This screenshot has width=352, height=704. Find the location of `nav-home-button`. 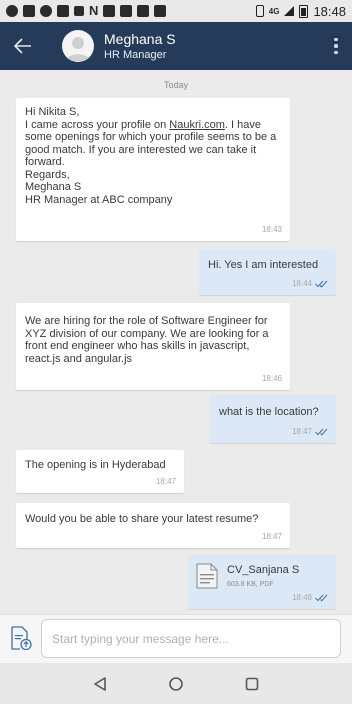

nav-home-button is located at coordinates (176, 684).